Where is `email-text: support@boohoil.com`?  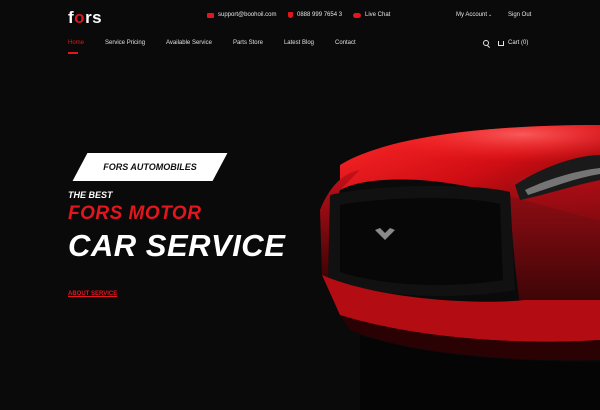 email-text: support@boohoil.com is located at coordinates (247, 15).